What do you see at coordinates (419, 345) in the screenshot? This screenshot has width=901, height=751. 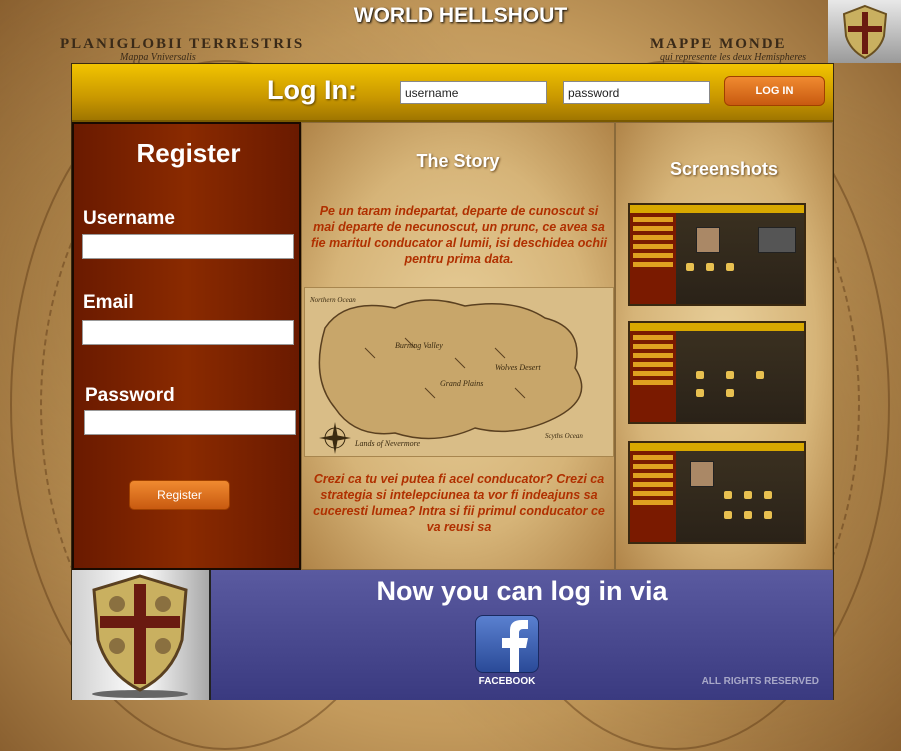 I see `map-label-burning-valley: Burning Valley` at bounding box center [419, 345].